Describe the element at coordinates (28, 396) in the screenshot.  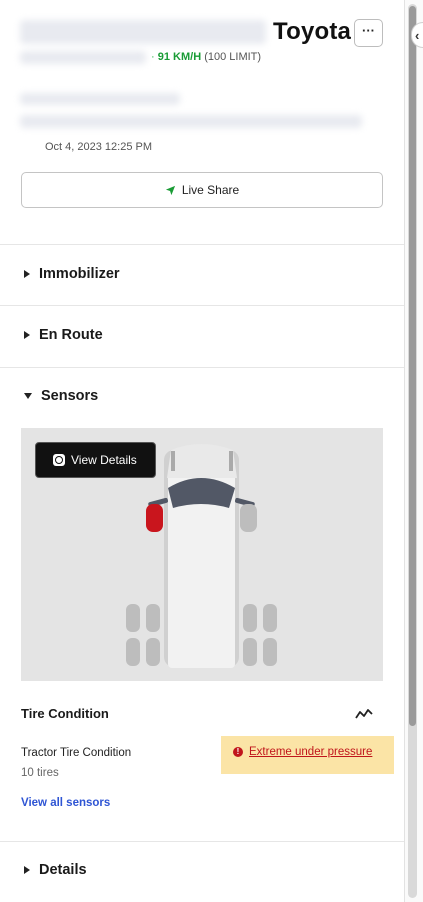
I see `caret-down-icon` at that location.